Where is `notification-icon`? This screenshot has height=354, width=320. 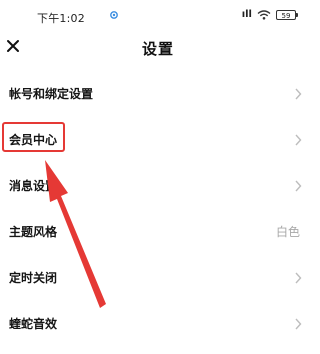
notification-icon is located at coordinates (114, 15).